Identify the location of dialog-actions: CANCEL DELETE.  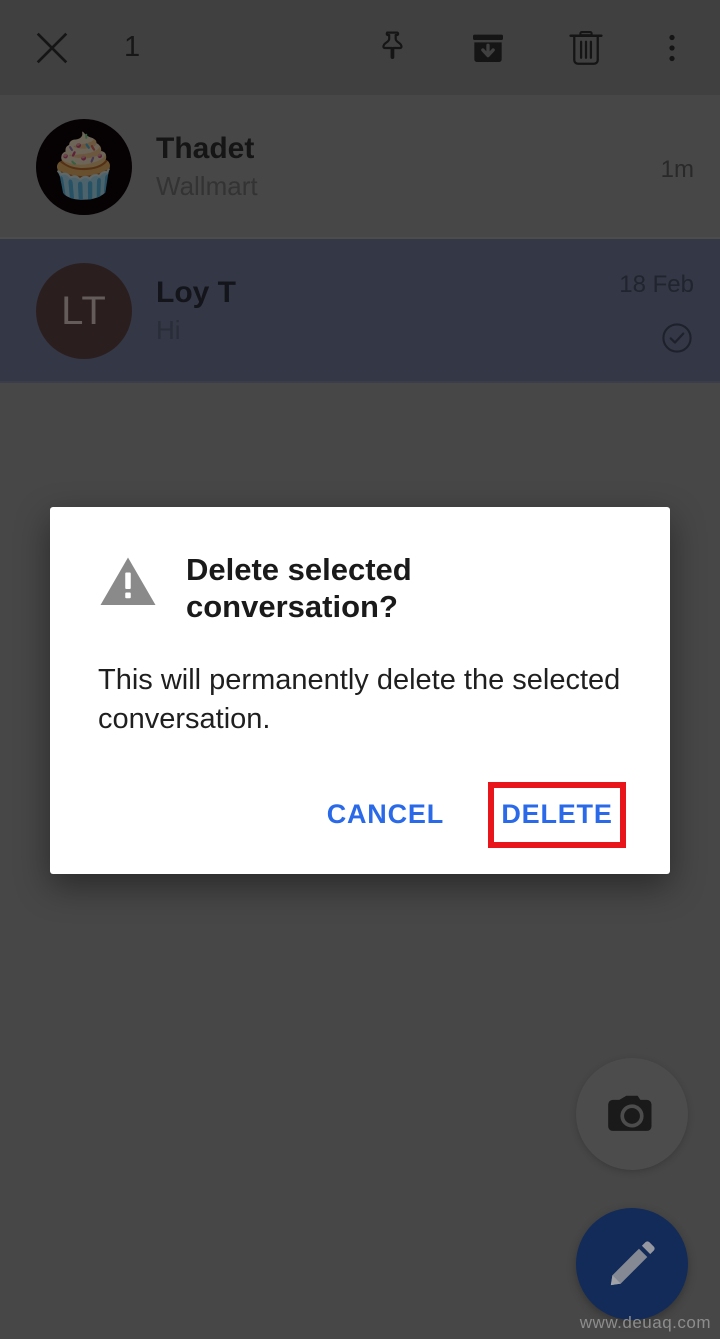
(360, 806).